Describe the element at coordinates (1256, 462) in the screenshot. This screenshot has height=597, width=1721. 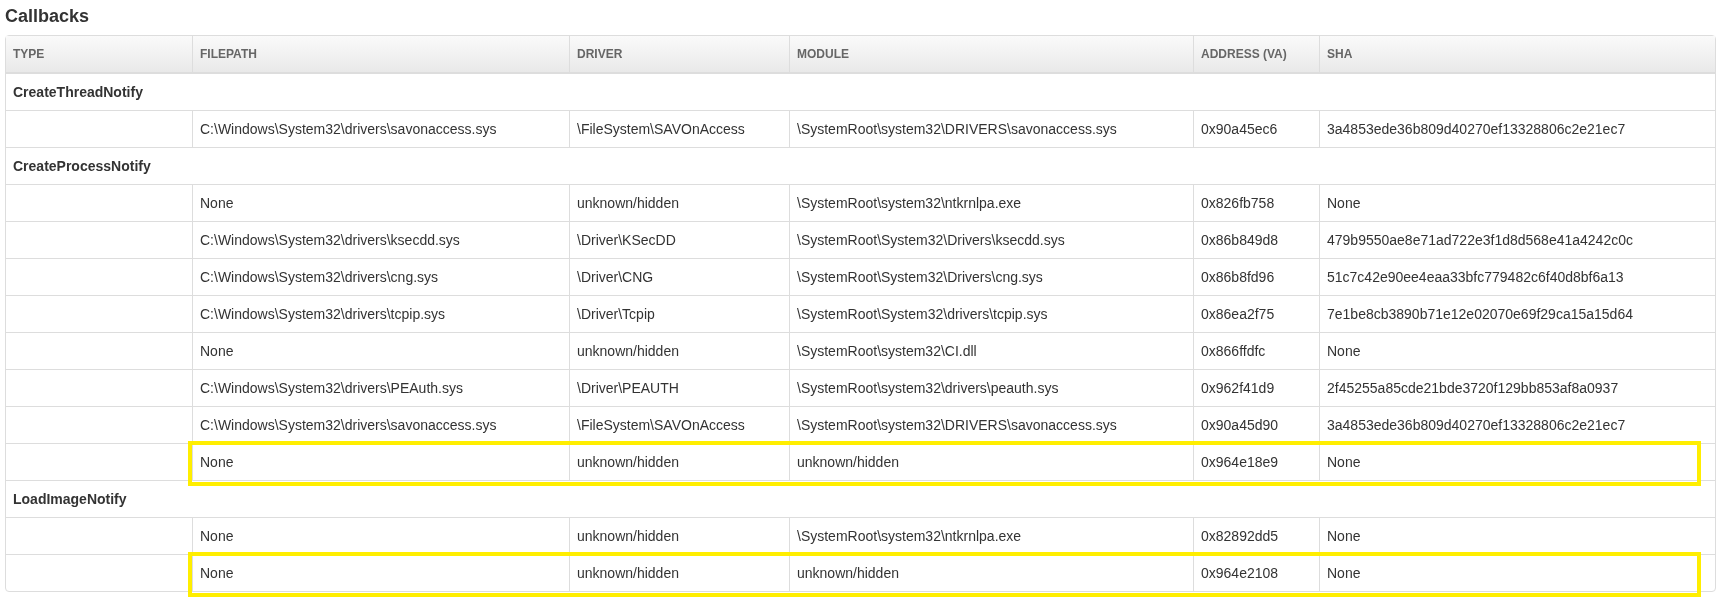
I see `table-cell: 0x964e18e9` at that location.